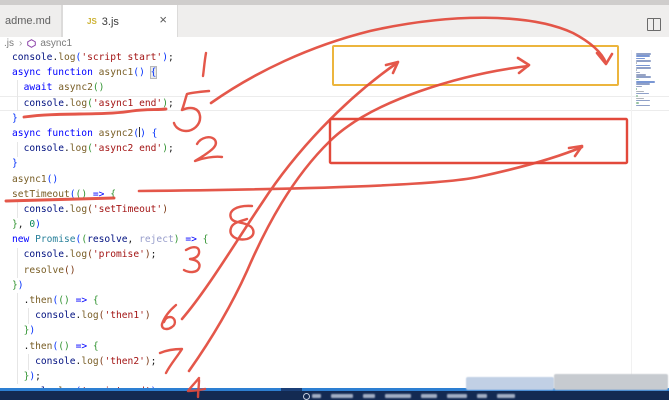  Describe the element at coordinates (315, 103) in the screenshot. I see `code-line: console.log('async1 end');` at that location.